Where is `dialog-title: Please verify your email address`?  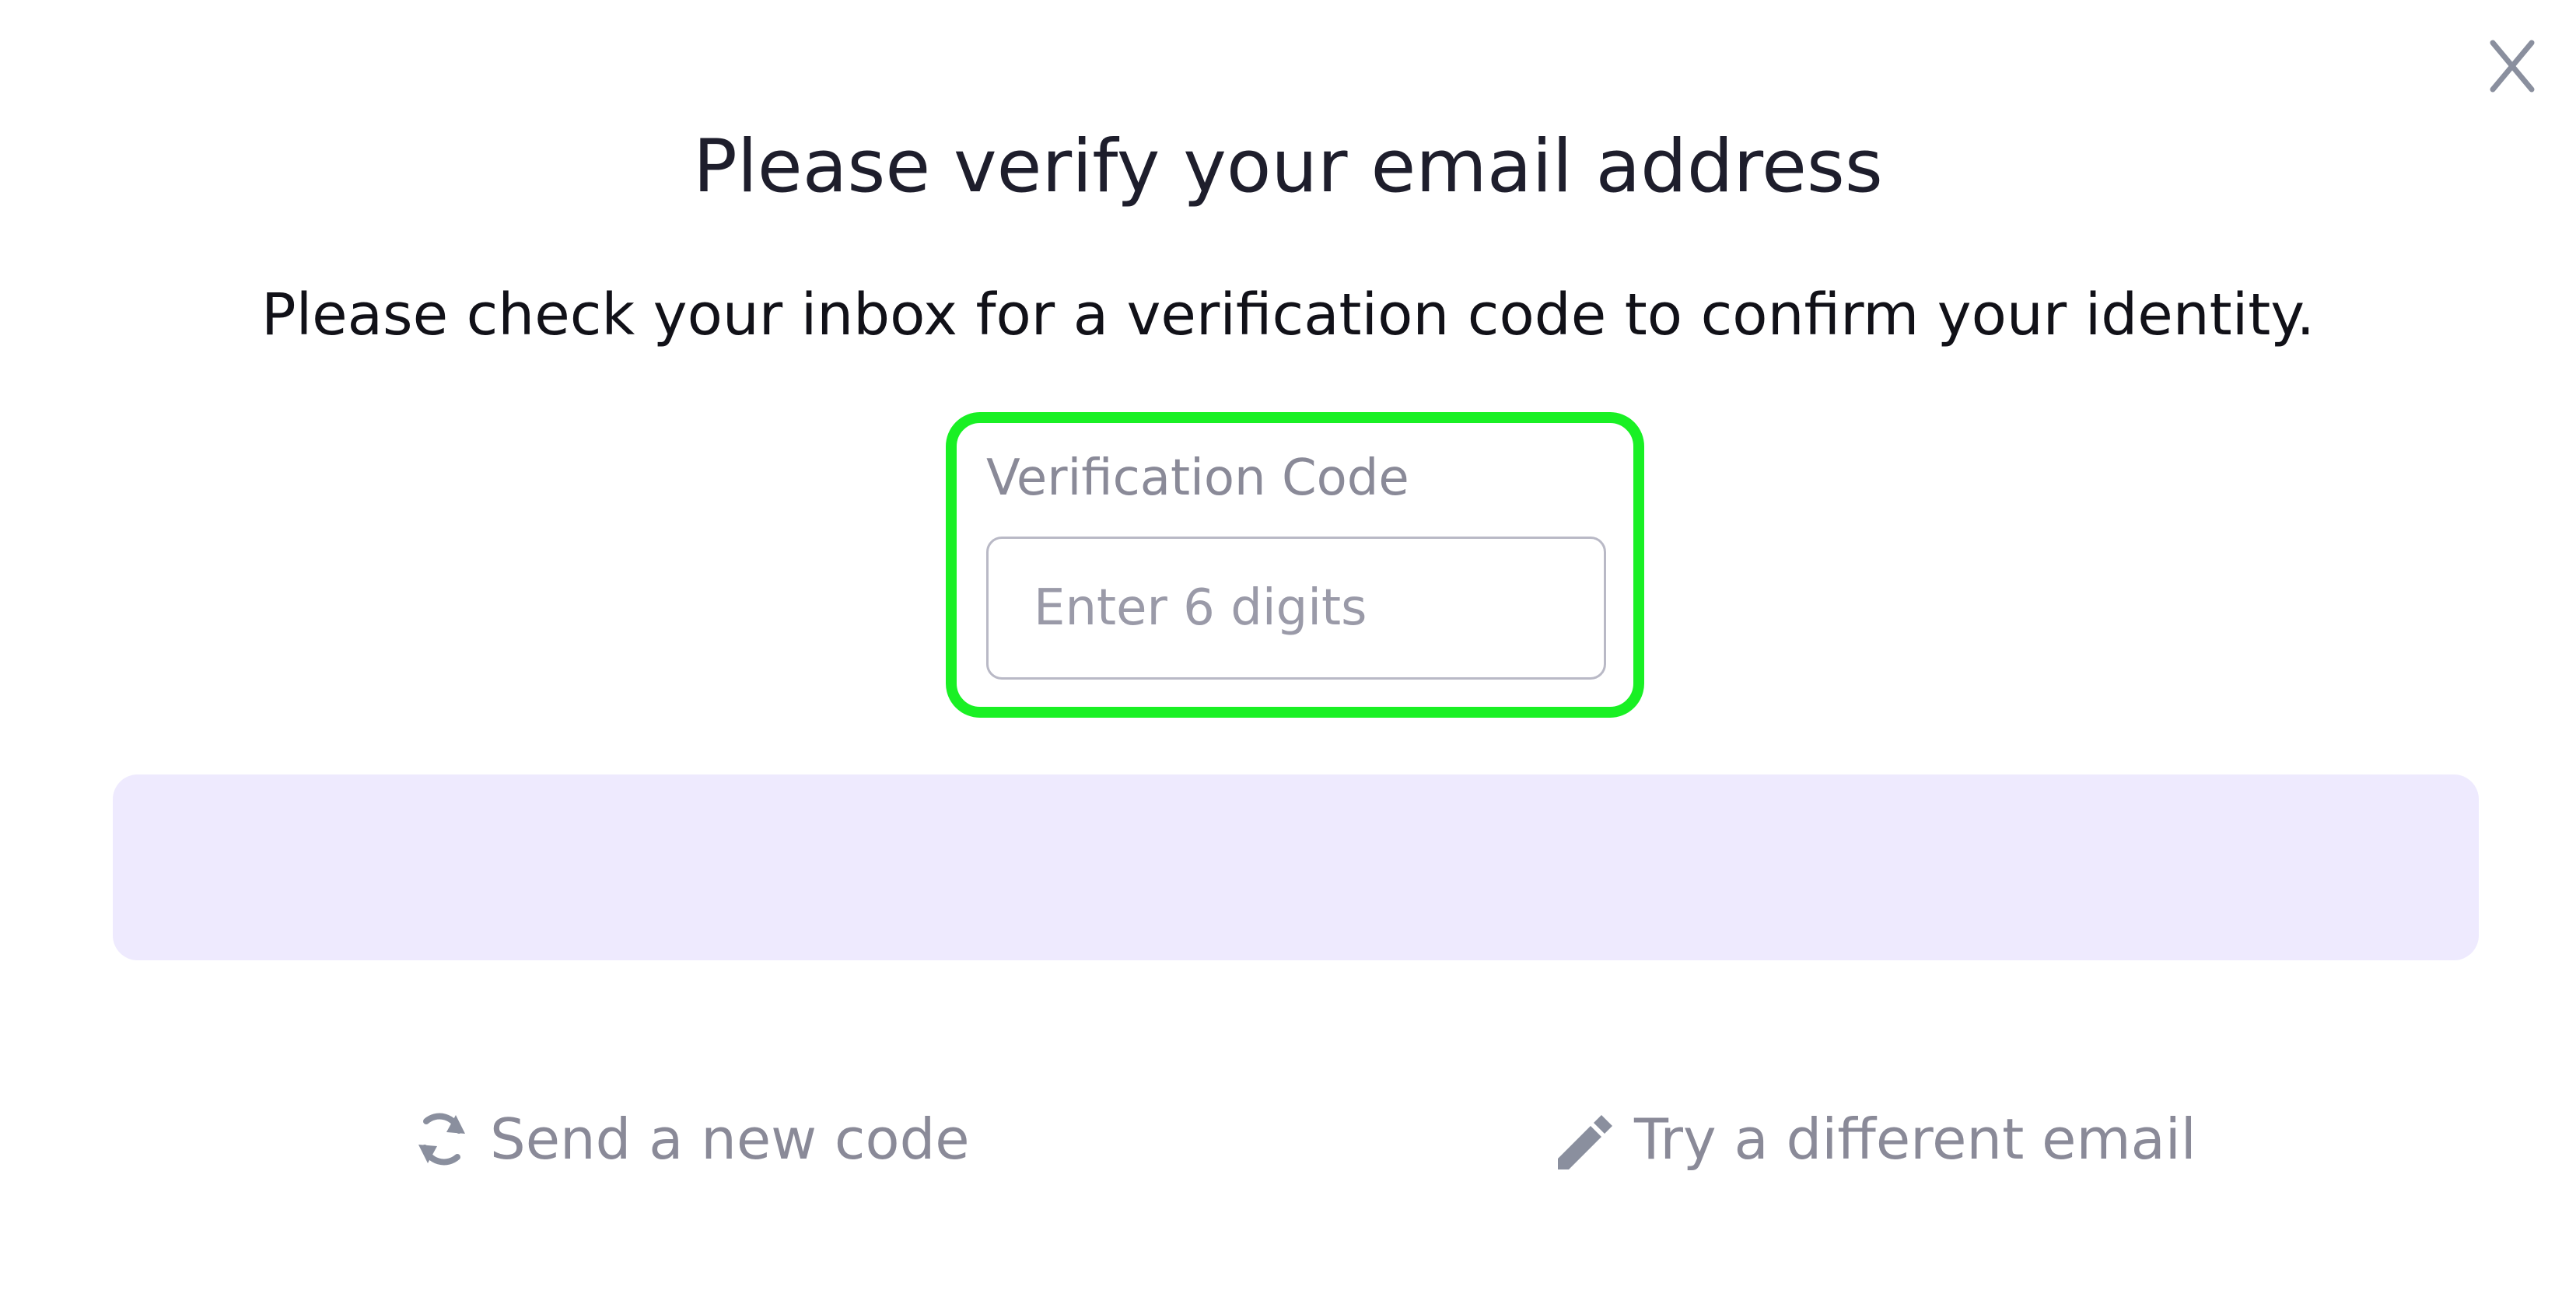 dialog-title: Please verify your email address is located at coordinates (1288, 166).